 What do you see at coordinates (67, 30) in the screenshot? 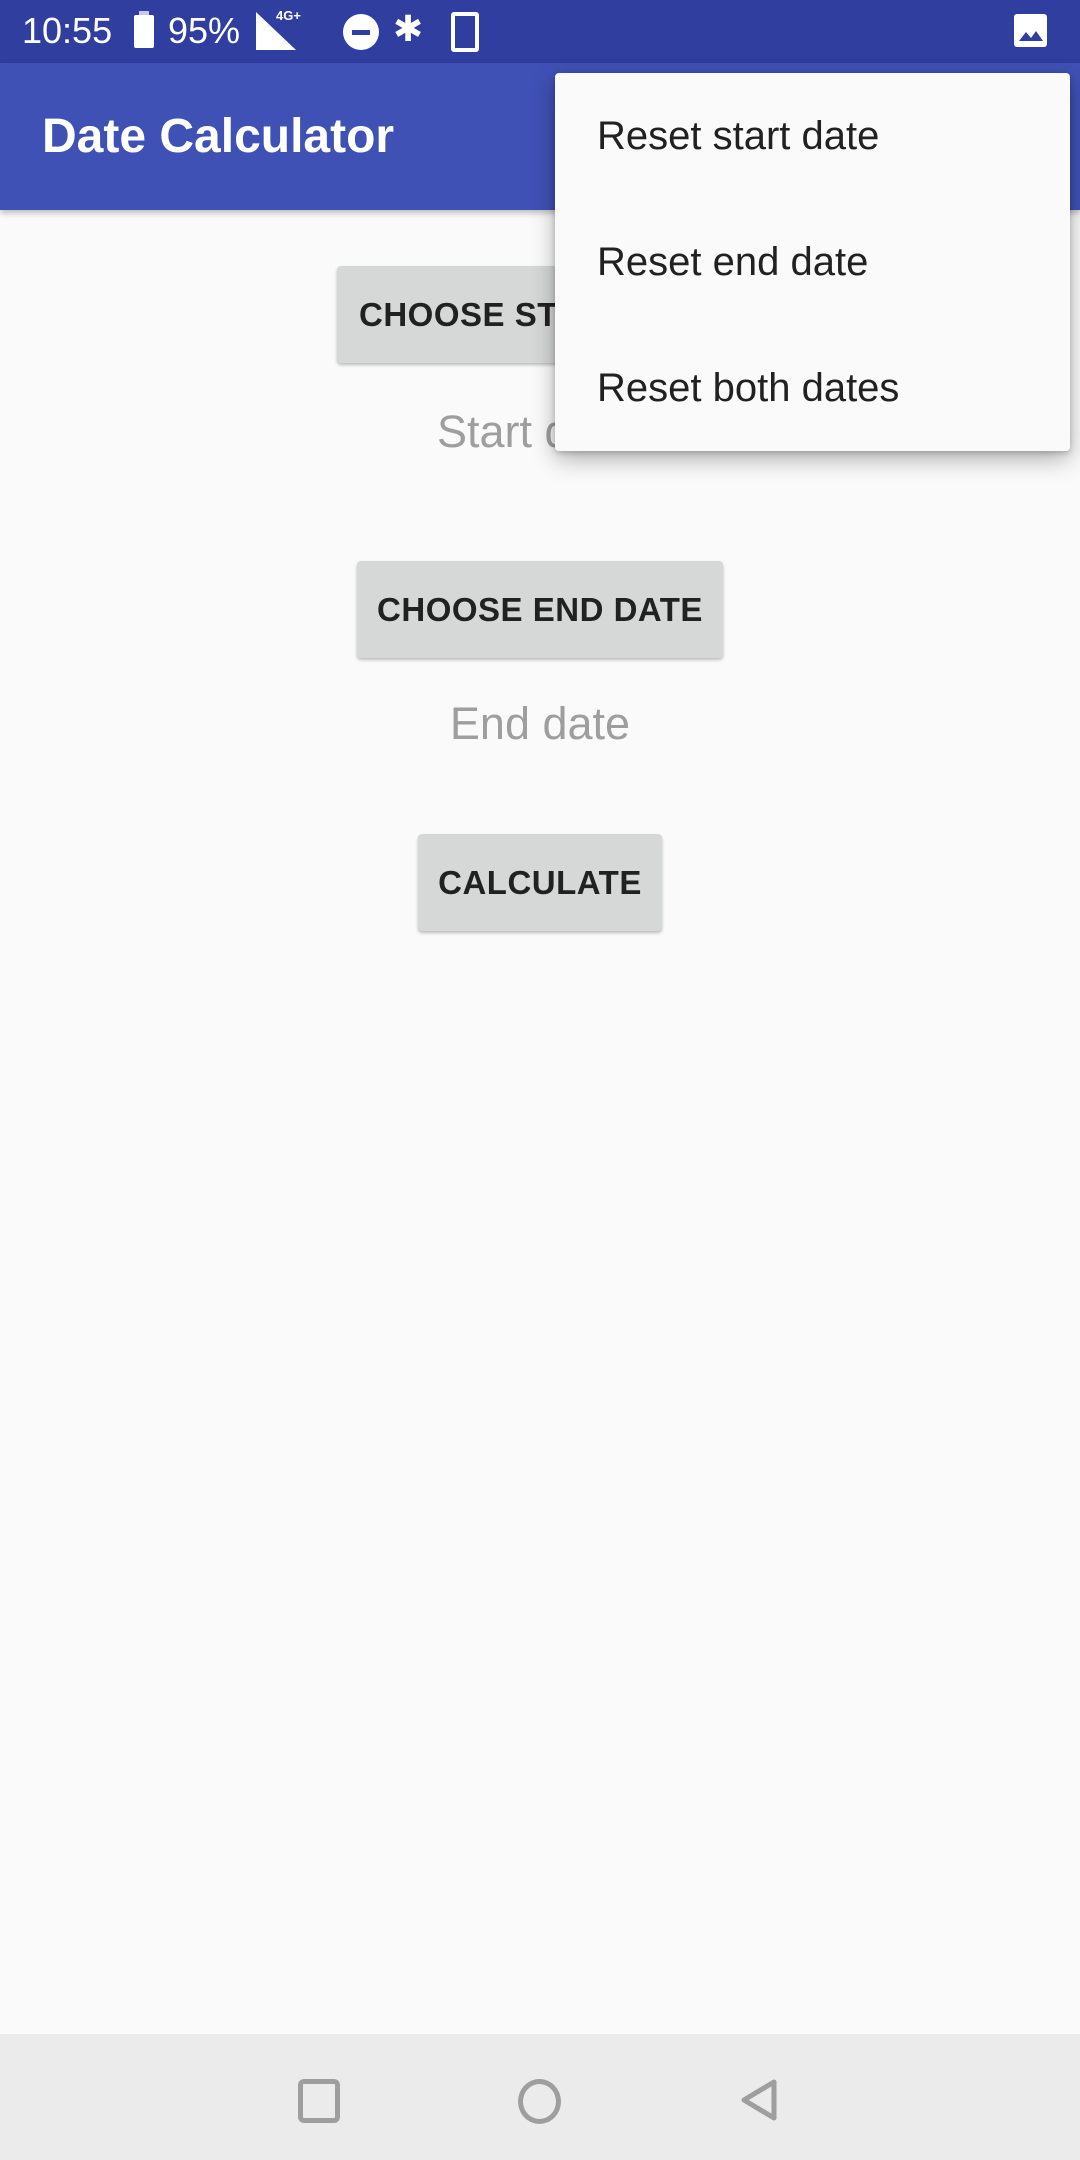
I see `status-time: 10:55` at bounding box center [67, 30].